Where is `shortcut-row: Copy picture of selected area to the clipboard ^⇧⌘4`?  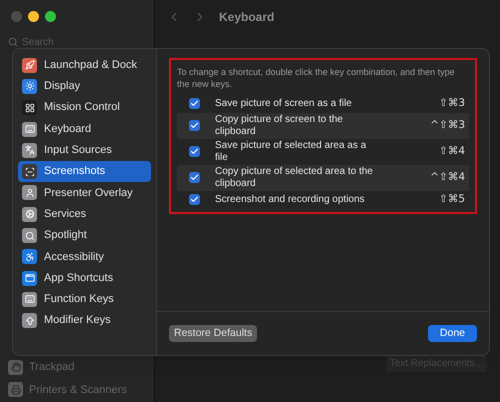
shortcut-row: Copy picture of selected area to the clipboard ^⇧⌘4 is located at coordinates (323, 177).